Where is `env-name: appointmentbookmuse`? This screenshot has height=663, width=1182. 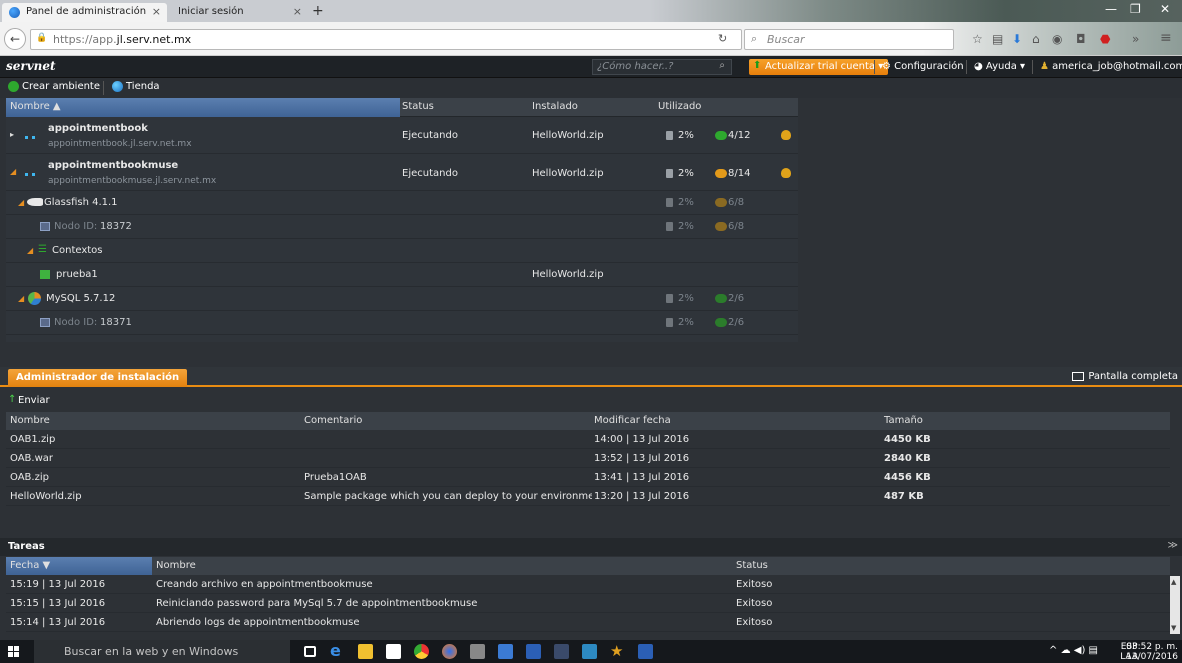 env-name: appointmentbookmuse is located at coordinates (113, 165).